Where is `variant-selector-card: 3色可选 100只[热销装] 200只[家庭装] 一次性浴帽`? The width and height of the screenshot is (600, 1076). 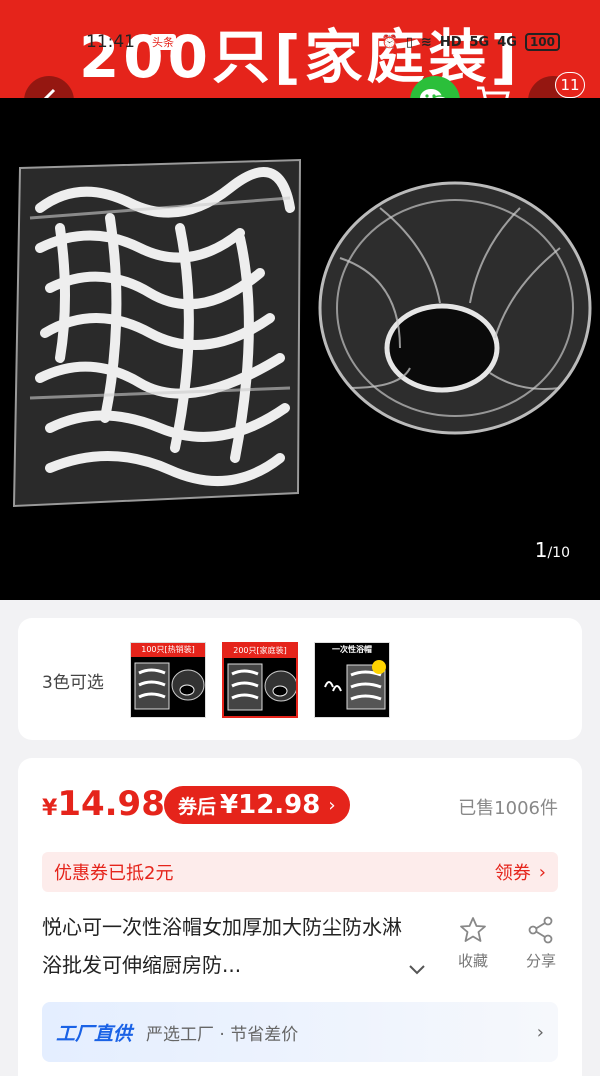
variant-selector-card: 3色可选 100只[热销装] 200只[家庭装] 一次性浴帽 is located at coordinates (300, 679).